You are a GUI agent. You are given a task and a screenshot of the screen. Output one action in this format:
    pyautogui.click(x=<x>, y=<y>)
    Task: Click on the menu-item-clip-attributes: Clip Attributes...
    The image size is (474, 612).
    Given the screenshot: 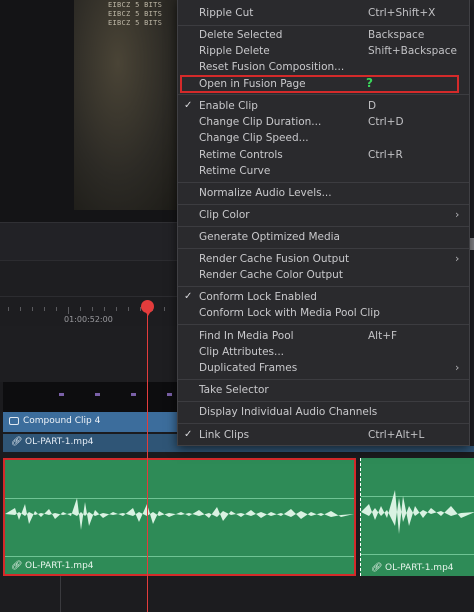 What is the action you would take?
    pyautogui.click(x=323, y=352)
    